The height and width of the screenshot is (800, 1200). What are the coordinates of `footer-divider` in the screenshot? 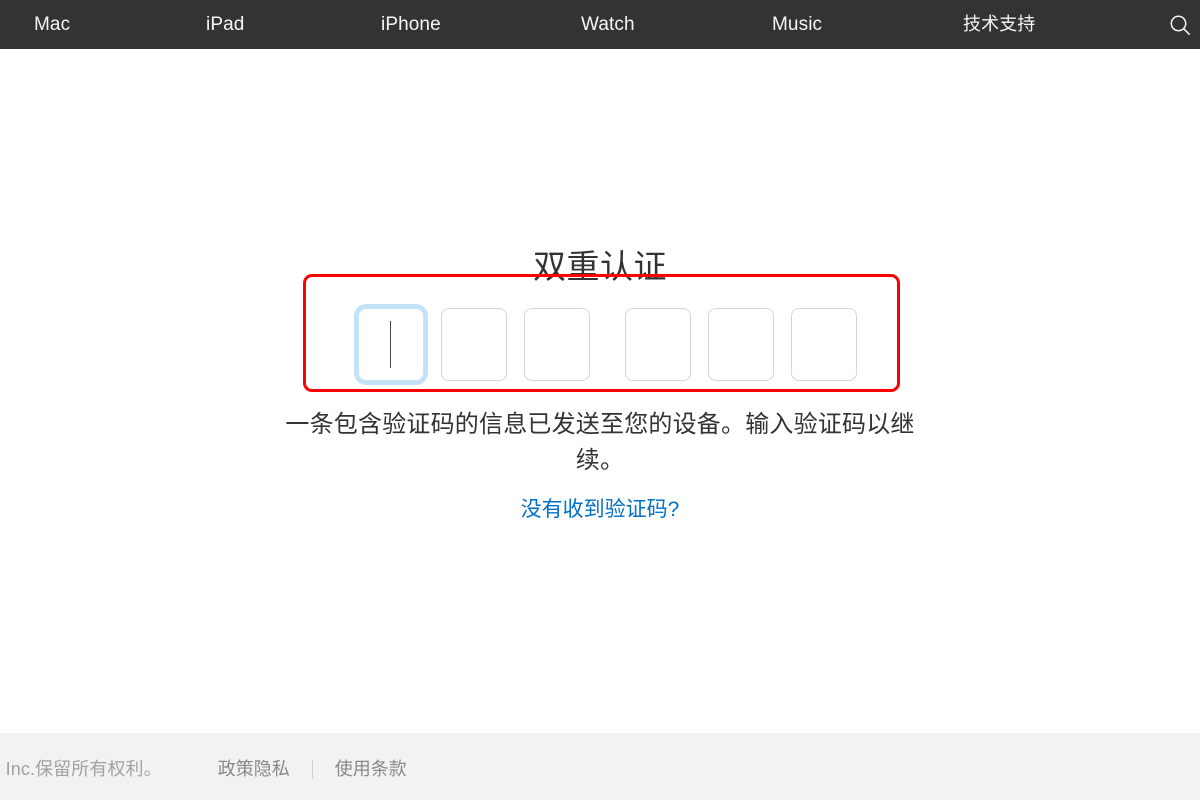 It's located at (312, 769).